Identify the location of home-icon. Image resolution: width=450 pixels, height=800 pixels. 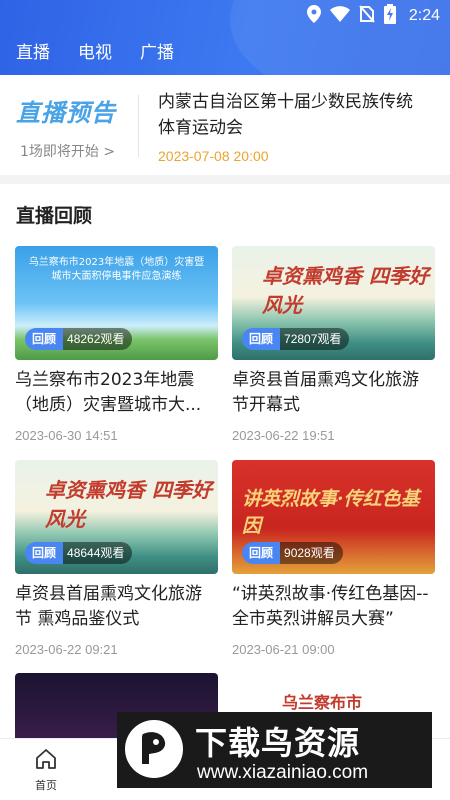
(46, 762).